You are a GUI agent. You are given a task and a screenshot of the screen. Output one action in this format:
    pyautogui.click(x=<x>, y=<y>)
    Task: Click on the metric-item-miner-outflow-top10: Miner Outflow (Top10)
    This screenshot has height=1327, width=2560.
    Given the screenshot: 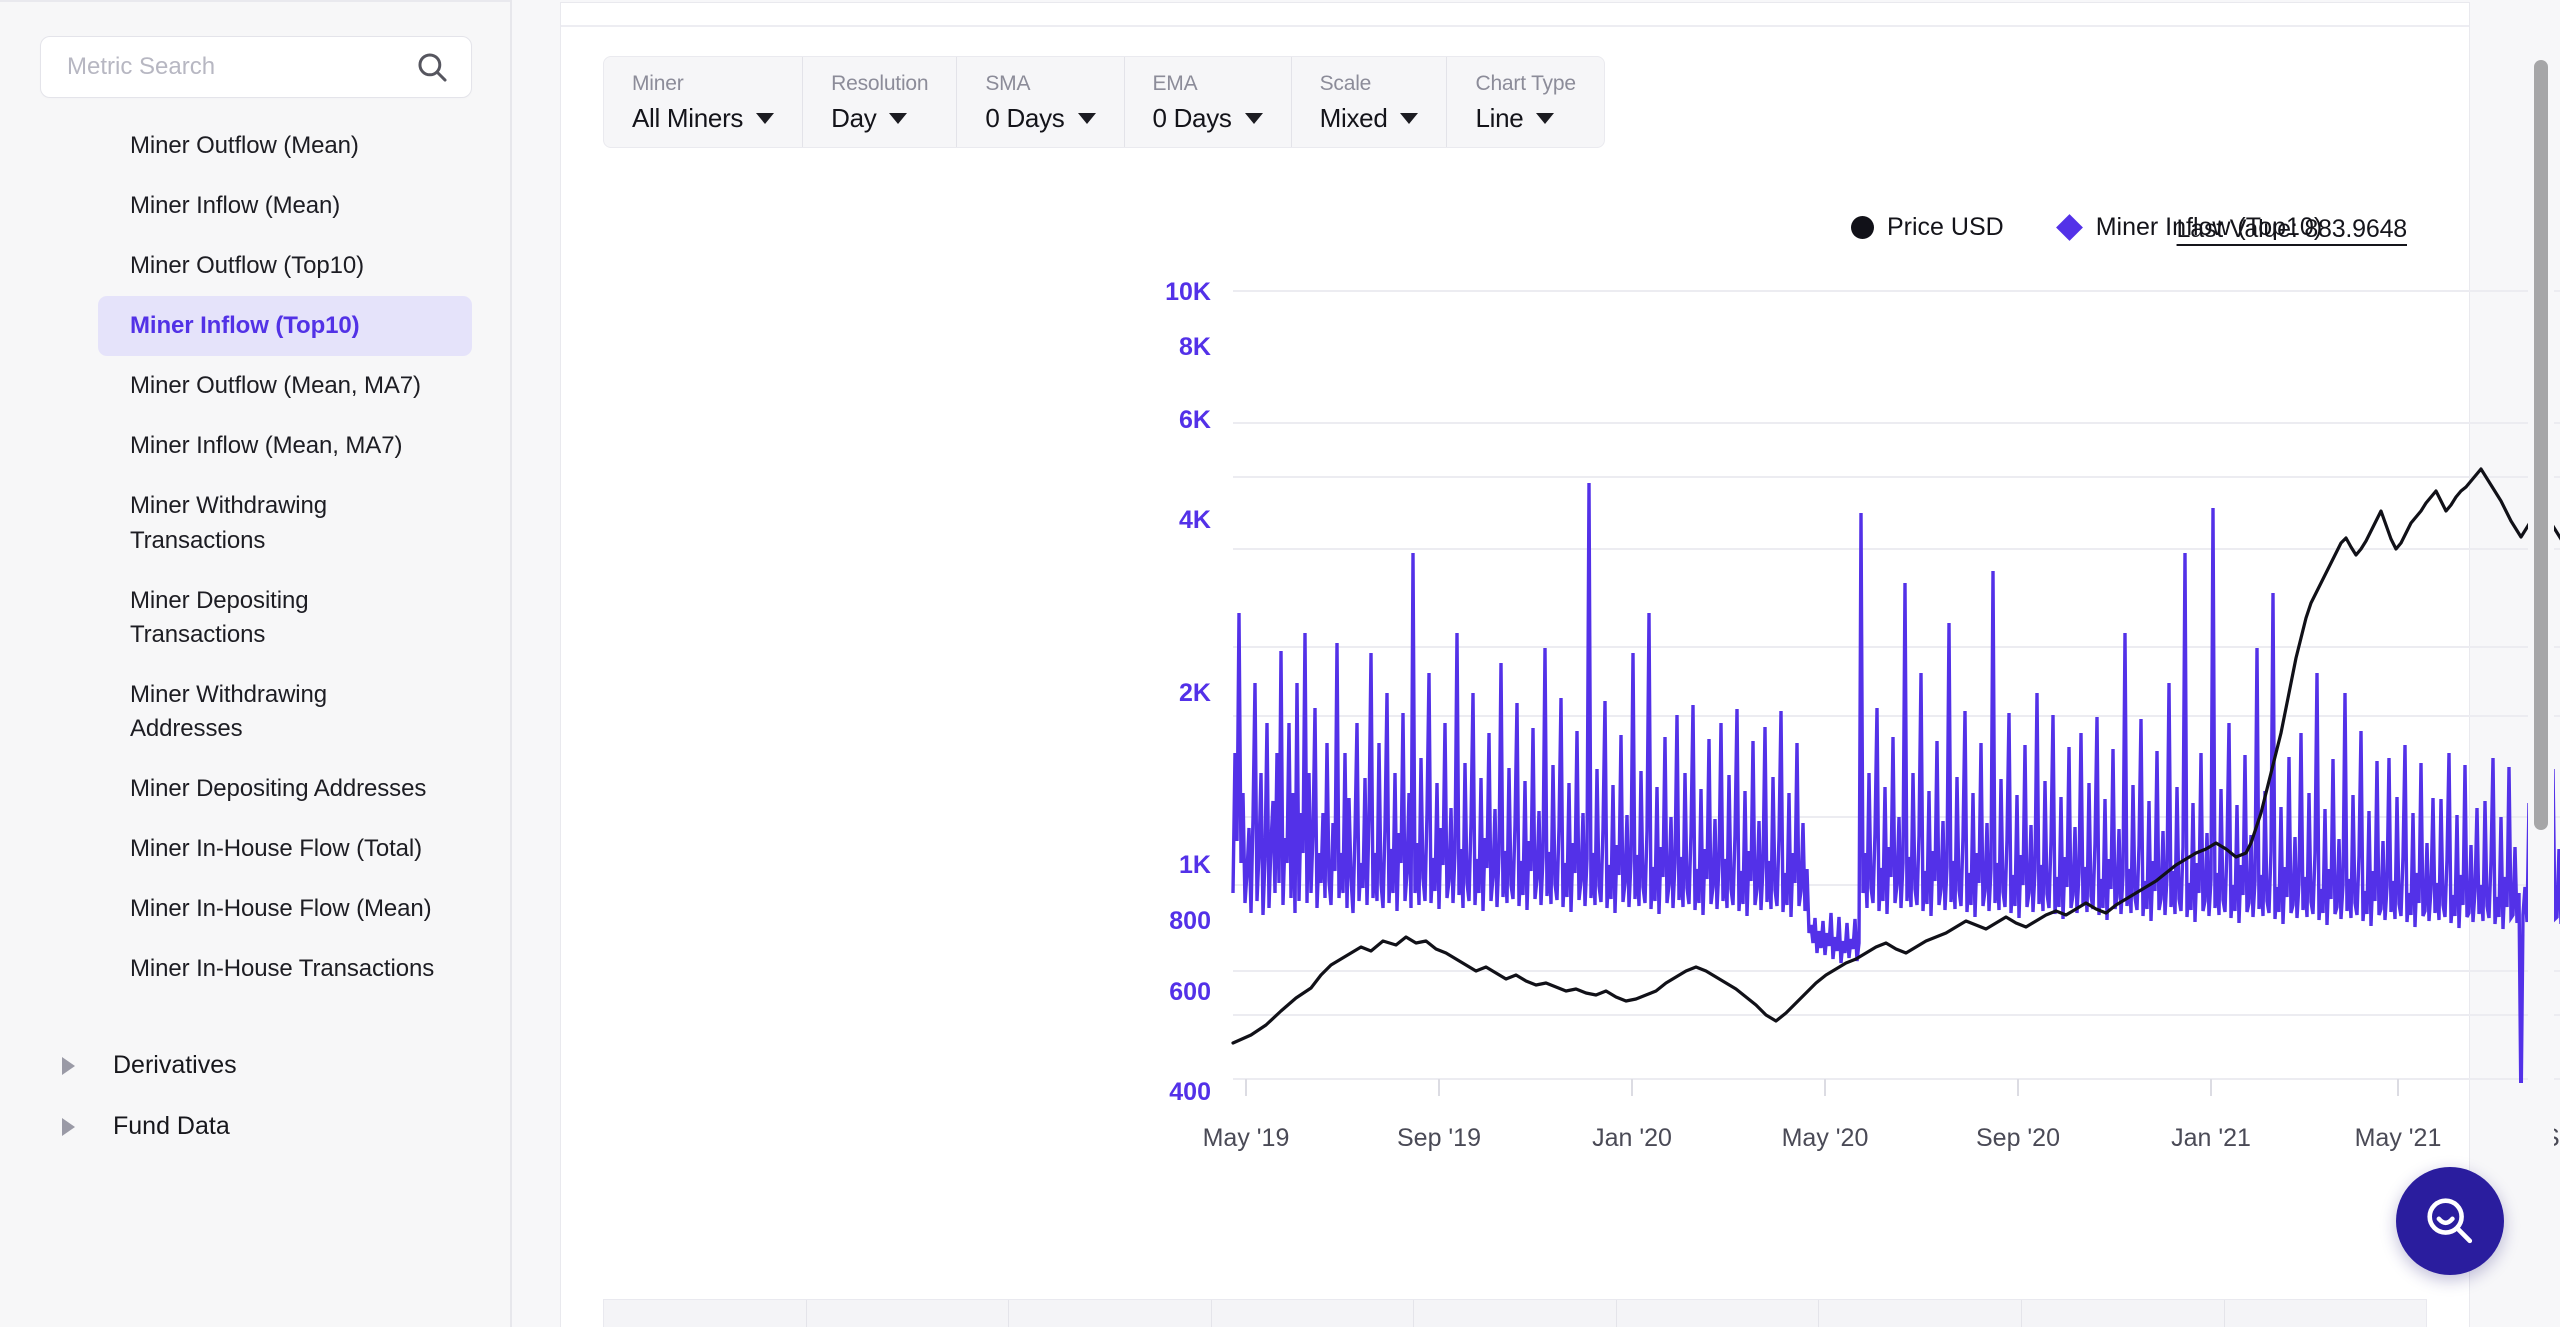 What is the action you would take?
    pyautogui.click(x=285, y=266)
    